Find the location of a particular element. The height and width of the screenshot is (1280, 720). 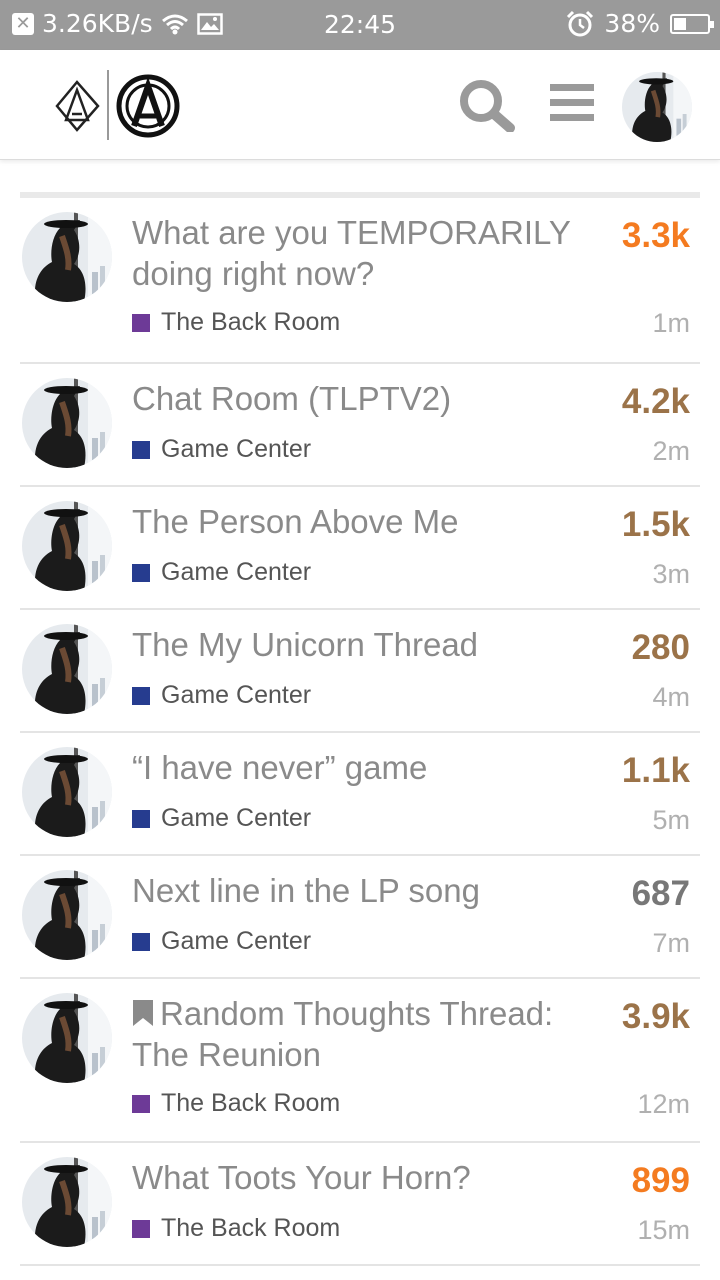

topic-title-text: What Toots Your Horn? is located at coordinates (301, 1177).